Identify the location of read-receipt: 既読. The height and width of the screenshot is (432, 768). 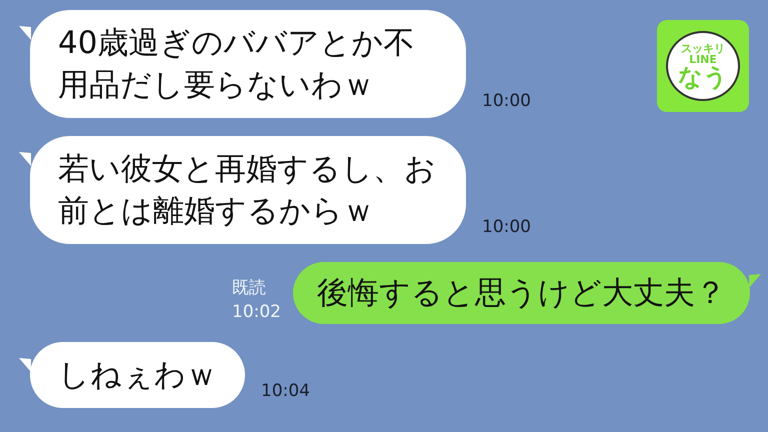
(249, 288).